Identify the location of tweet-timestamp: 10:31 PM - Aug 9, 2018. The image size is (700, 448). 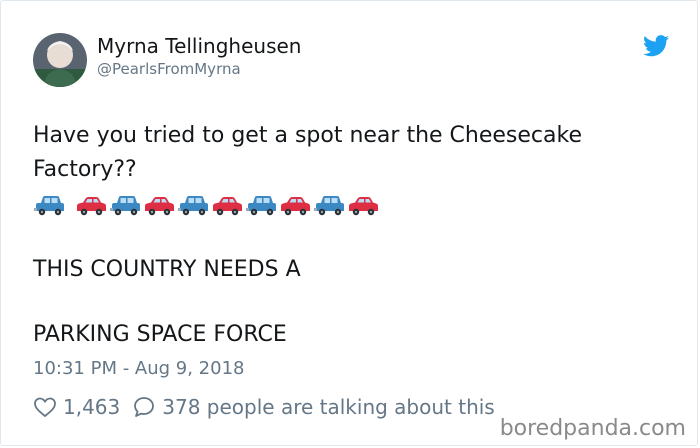
(139, 368).